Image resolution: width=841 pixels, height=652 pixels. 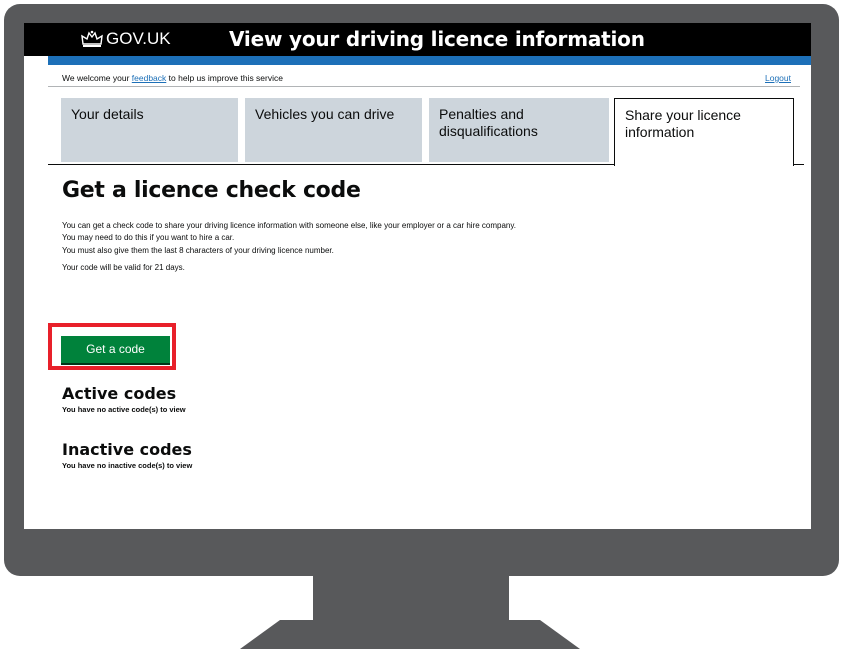 I want to click on tab-vehicles: Vehicles you can drive, so click(x=333, y=130).